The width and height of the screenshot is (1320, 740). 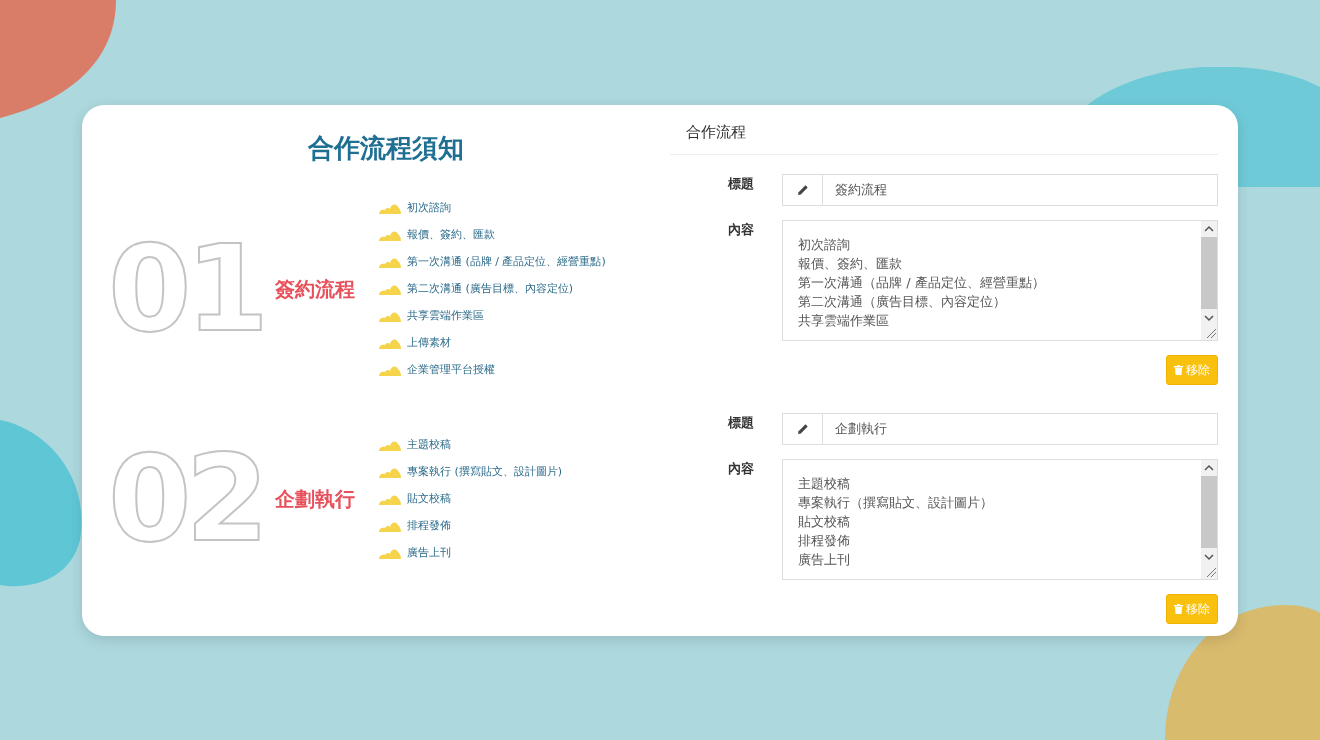 I want to click on step-label: 貼文校稿, so click(x=429, y=499).